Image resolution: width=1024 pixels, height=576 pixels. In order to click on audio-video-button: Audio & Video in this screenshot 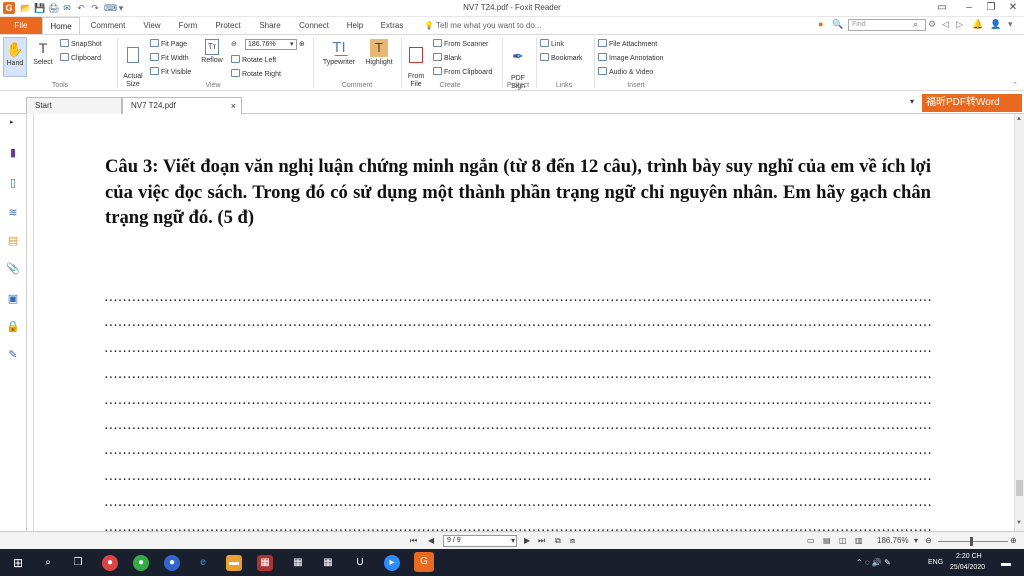, I will do `click(625, 72)`.